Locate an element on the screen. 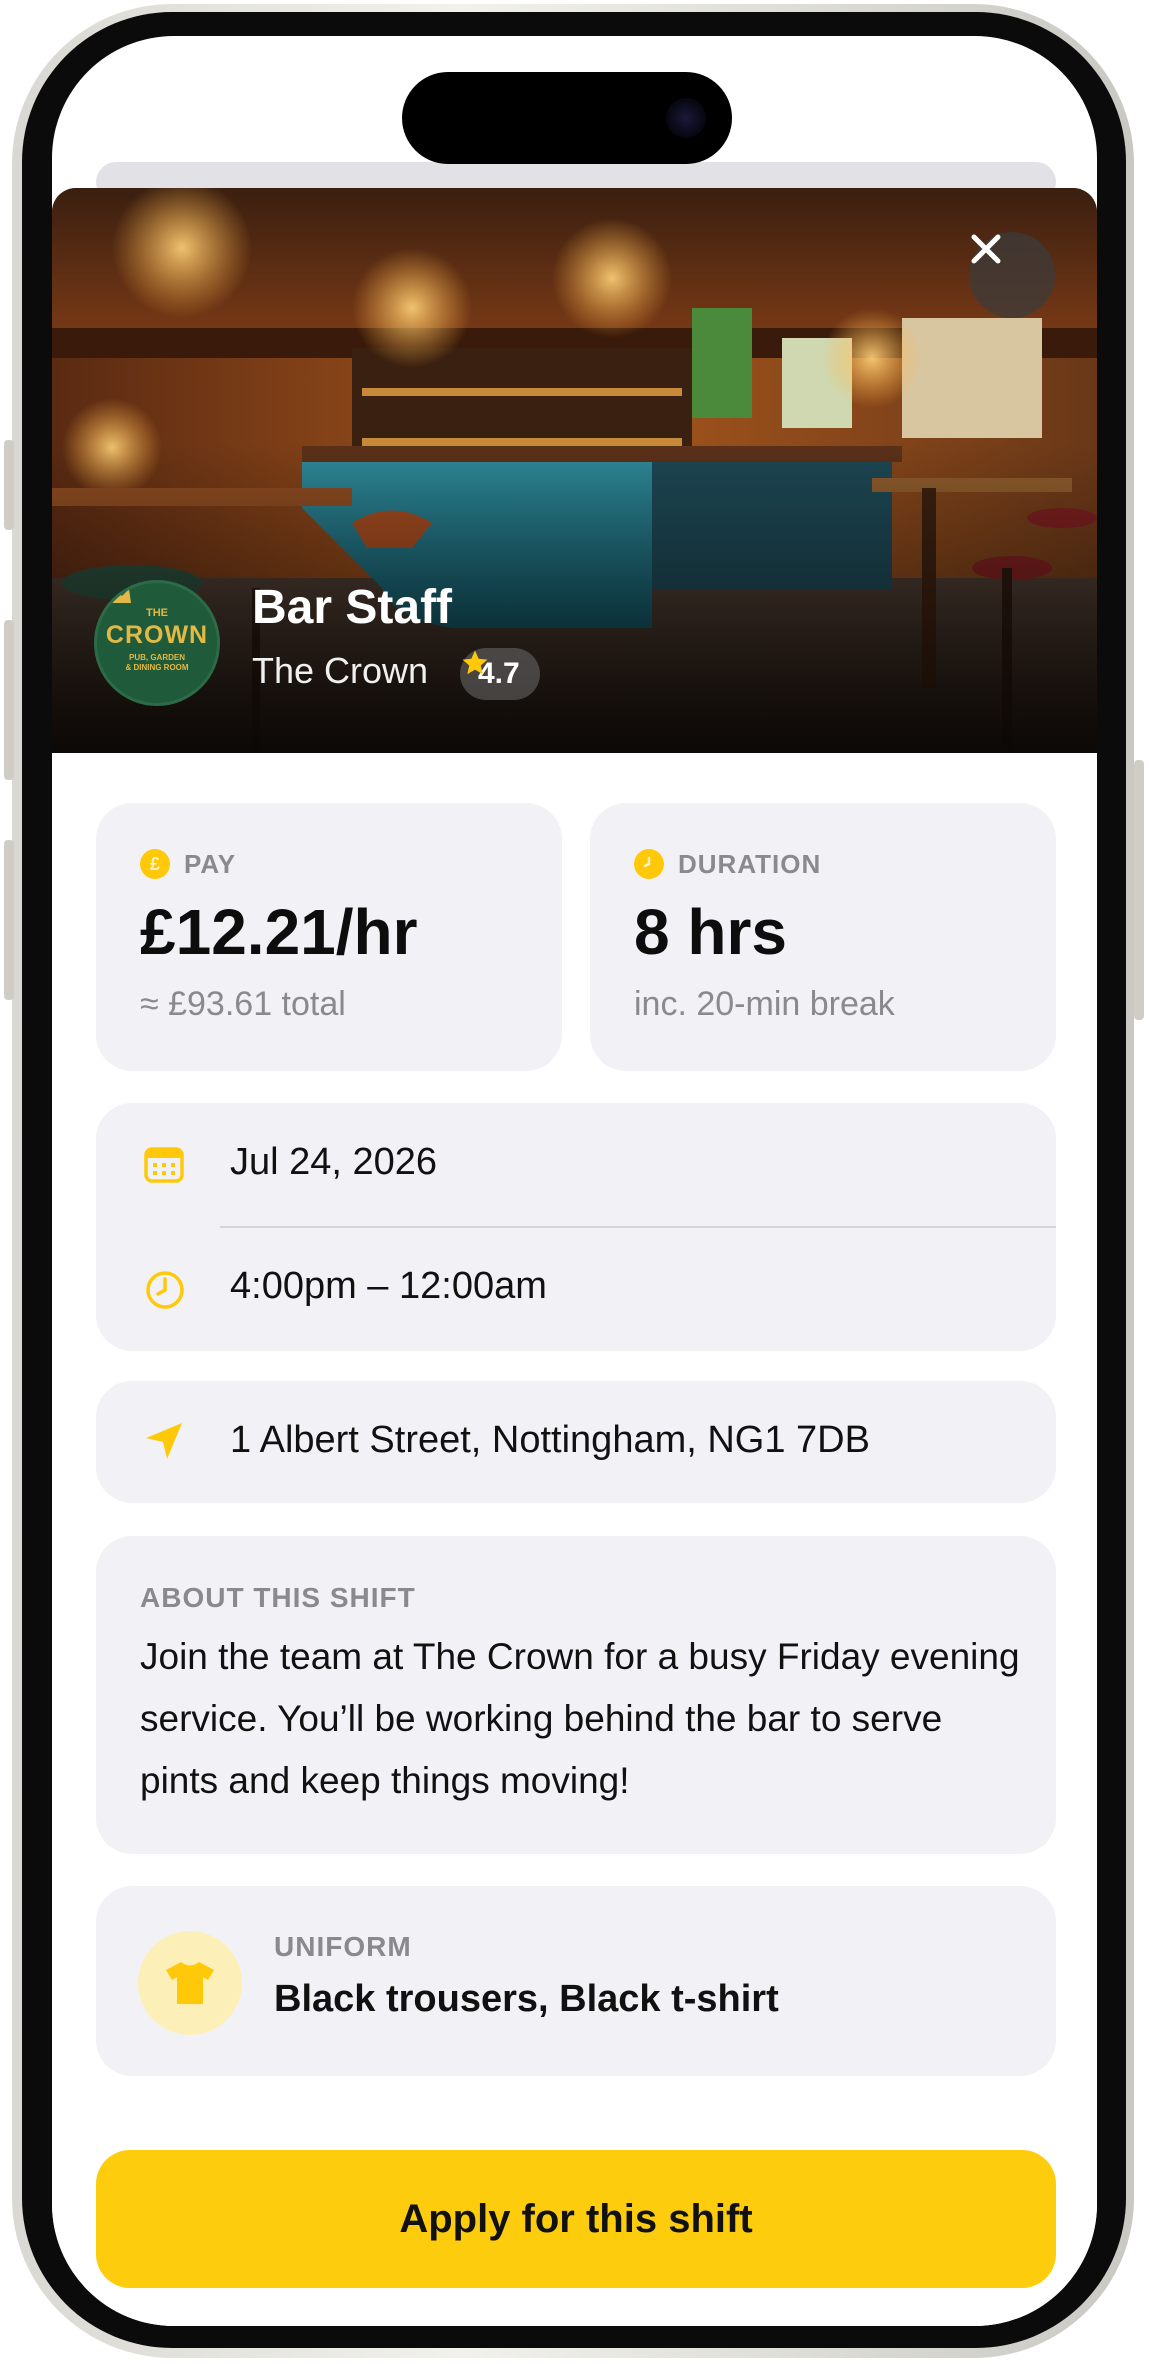 This screenshot has width=1149, height=2364. pound-icon: £ is located at coordinates (155, 864).